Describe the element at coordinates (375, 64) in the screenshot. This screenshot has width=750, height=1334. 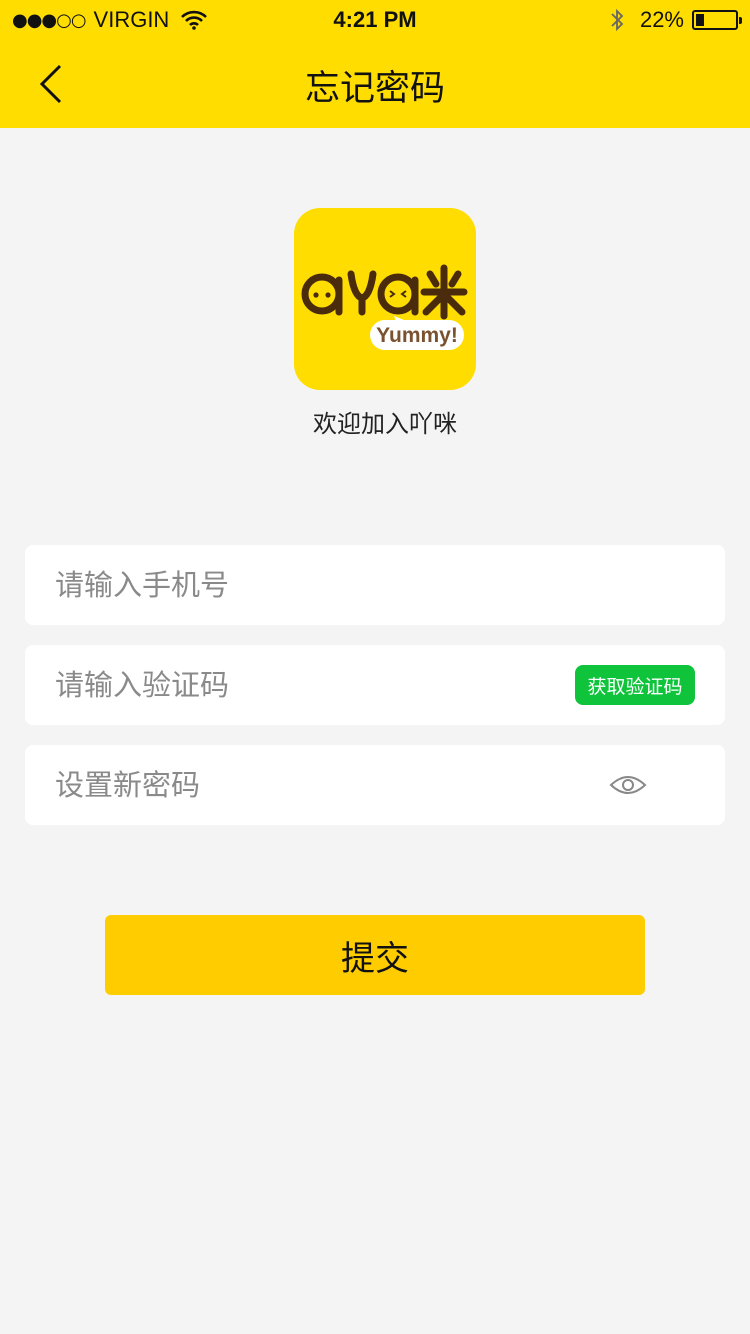
I see `header-bar: ●●●○○ VIRGIN 4:21 PM 22% 忘记密码` at that location.